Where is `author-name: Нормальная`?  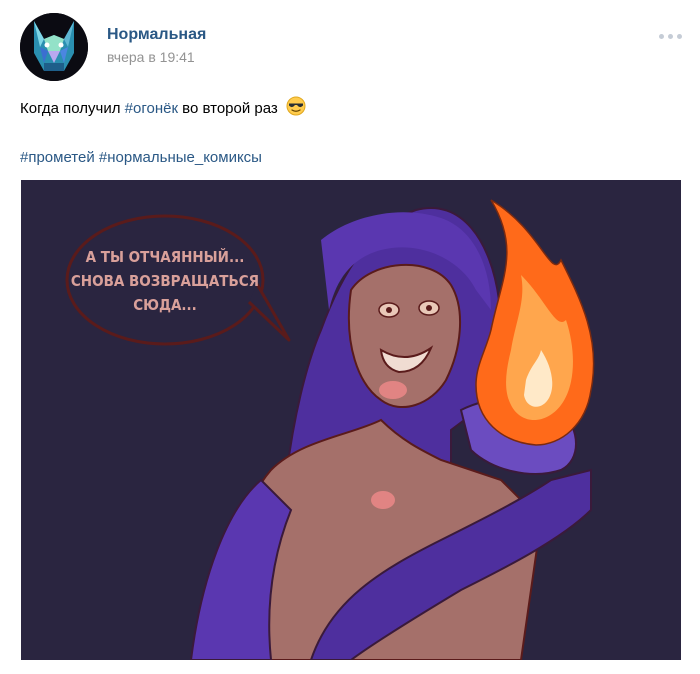 author-name: Нормальная is located at coordinates (156, 35).